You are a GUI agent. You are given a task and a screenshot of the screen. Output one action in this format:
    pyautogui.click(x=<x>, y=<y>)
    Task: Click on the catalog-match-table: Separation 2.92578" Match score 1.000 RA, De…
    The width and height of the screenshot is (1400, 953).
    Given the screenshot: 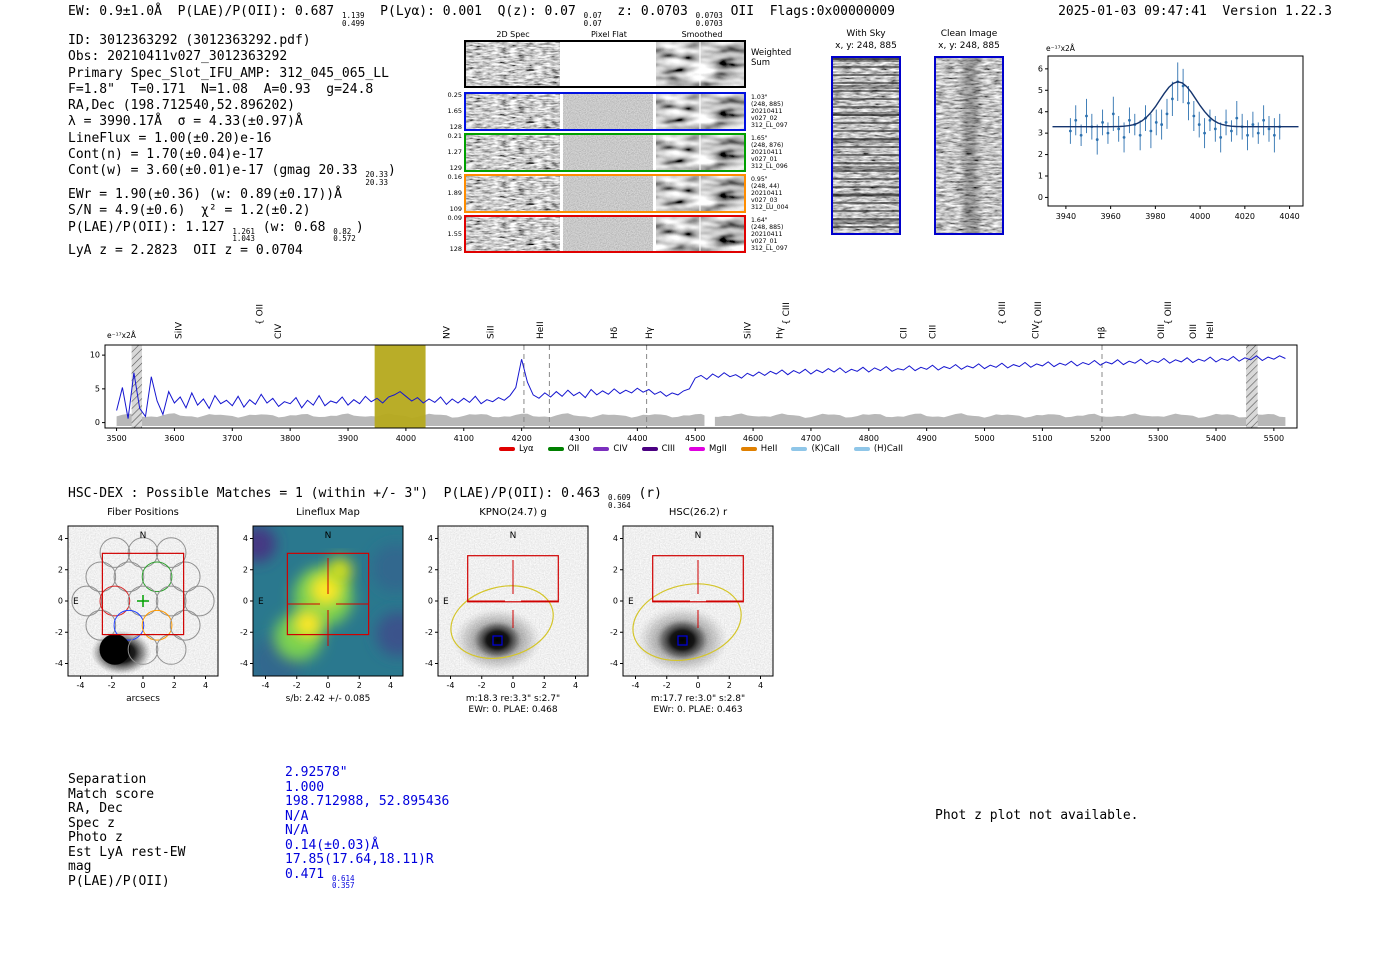 What is the action you would take?
    pyautogui.click(x=258, y=827)
    